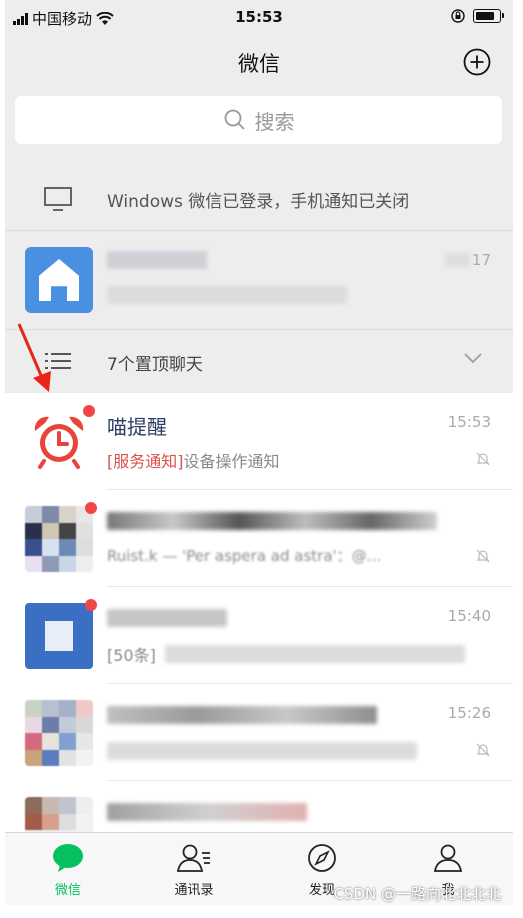  Describe the element at coordinates (322, 858) in the screenshot. I see `compass-icon` at that location.